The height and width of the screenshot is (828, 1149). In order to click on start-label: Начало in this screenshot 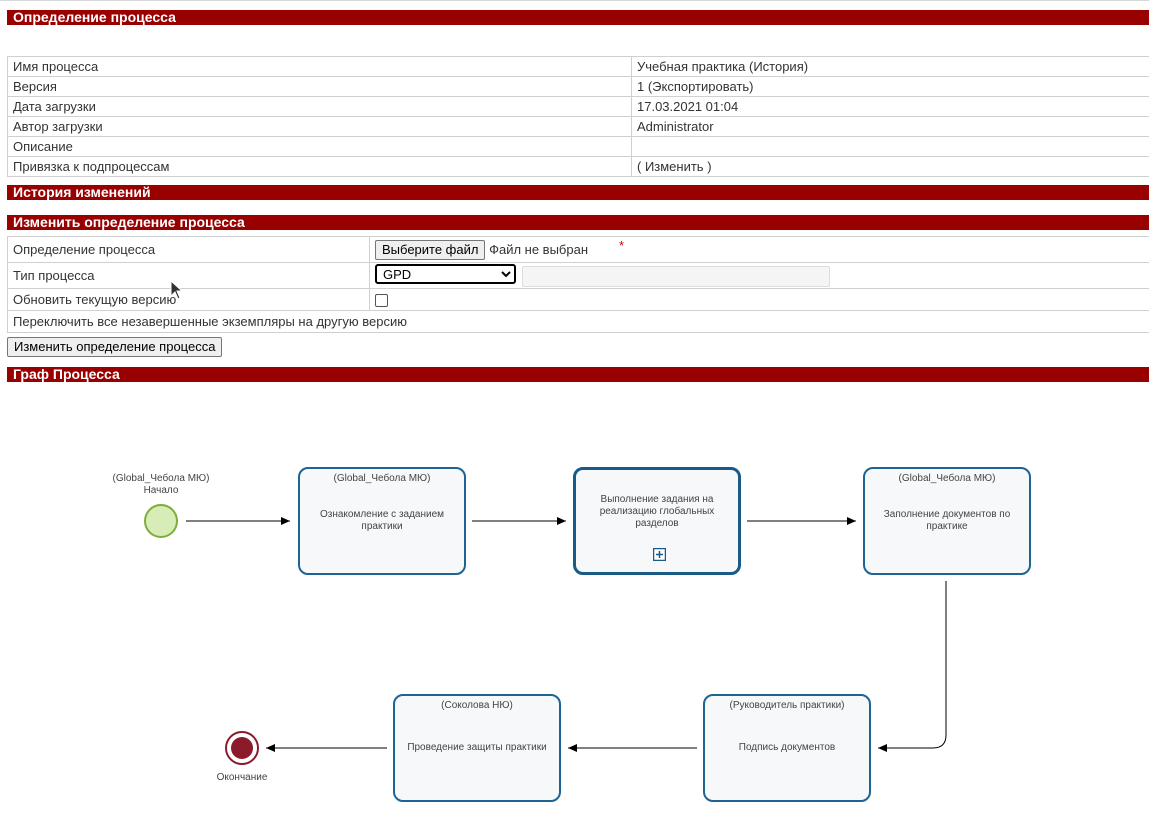, I will do `click(161, 490)`.